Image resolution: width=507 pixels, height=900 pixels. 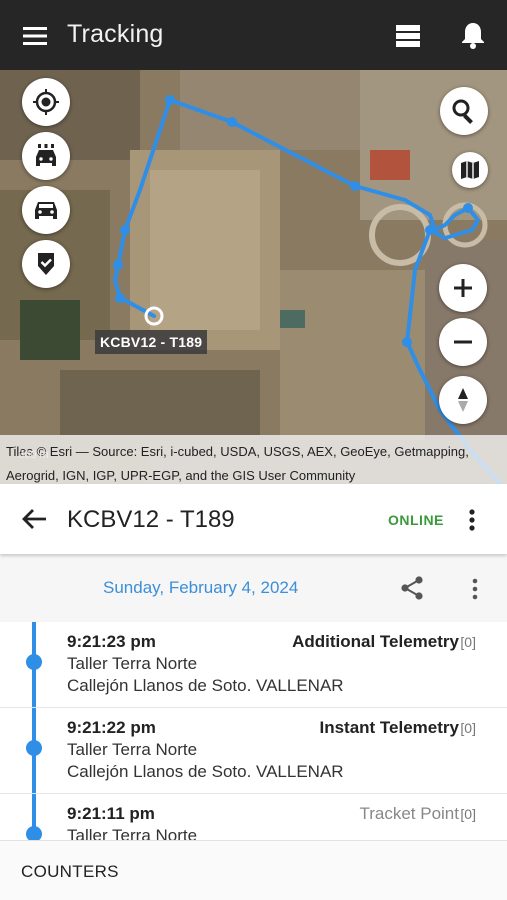 What do you see at coordinates (463, 288) in the screenshot?
I see `zoom-in-icon` at bounding box center [463, 288].